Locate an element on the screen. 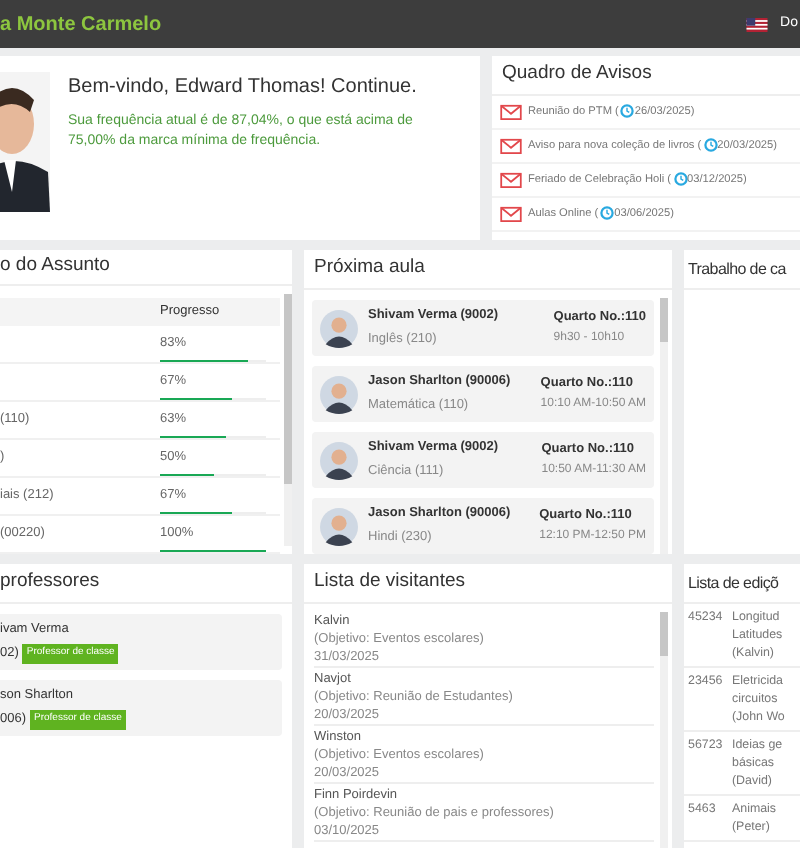  card-title: Lista de ediçõ is located at coordinates (742, 584).